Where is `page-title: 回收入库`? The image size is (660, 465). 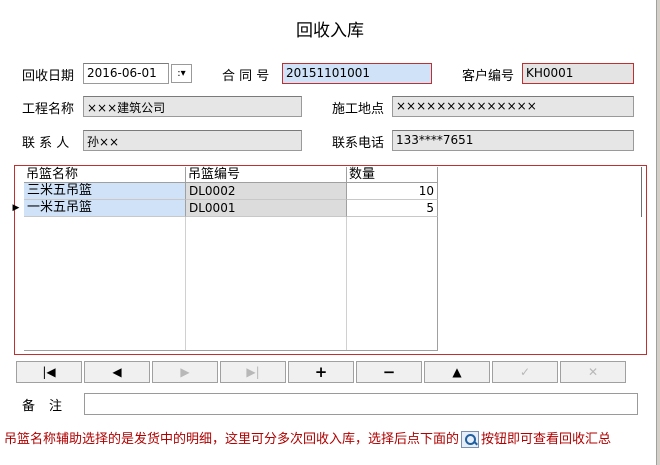 page-title: 回收入库 is located at coordinates (330, 31).